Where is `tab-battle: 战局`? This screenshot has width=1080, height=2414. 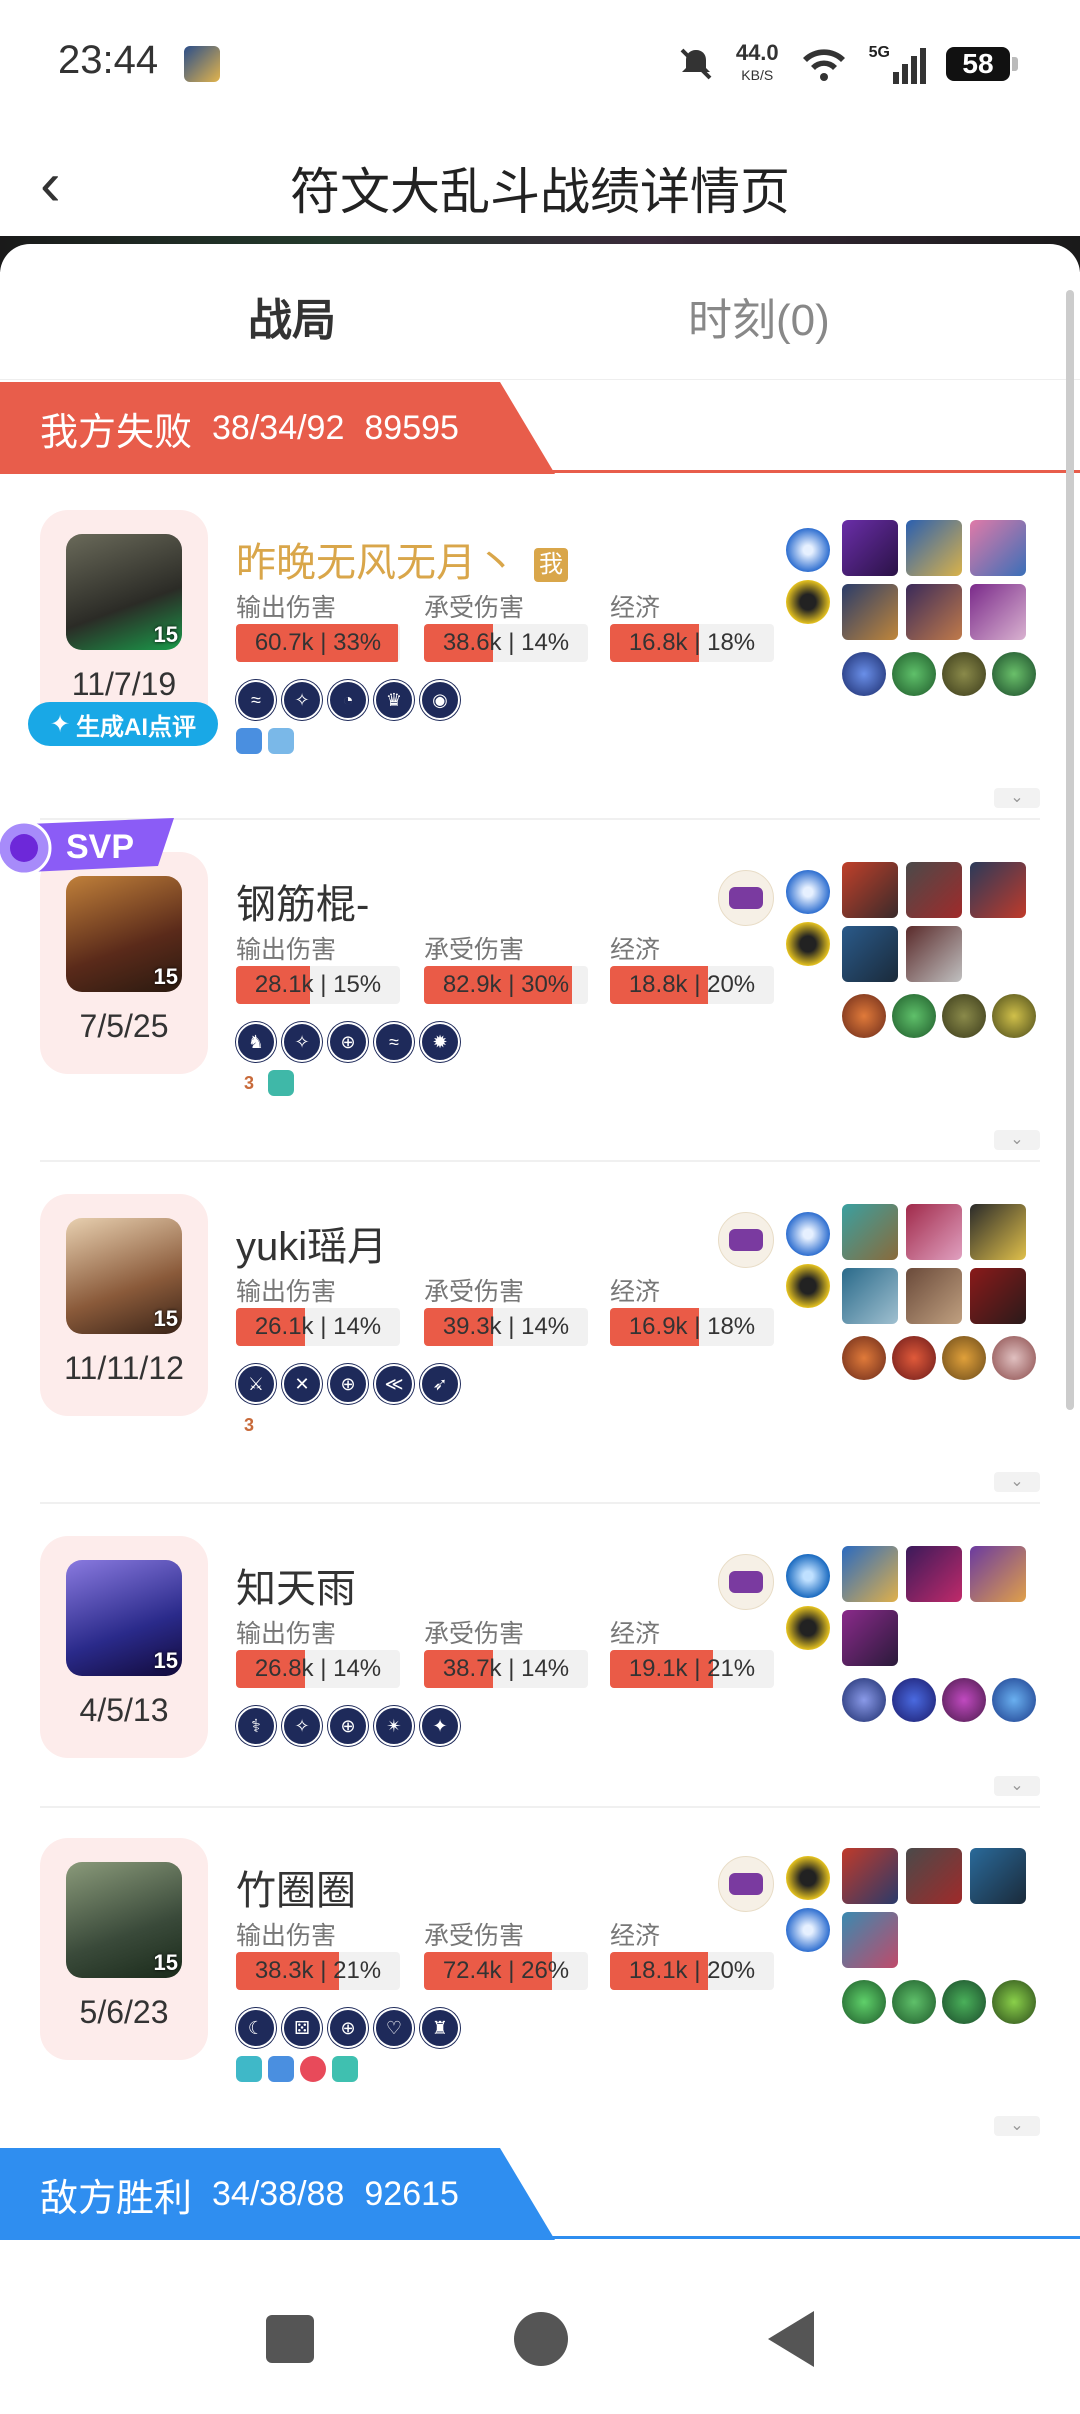 tab-battle: 战局 is located at coordinates (292, 316).